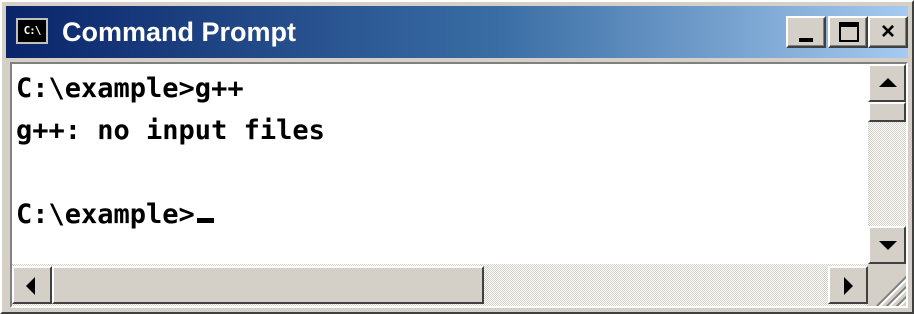  I want to click on scroll-left-button, so click(32, 285).